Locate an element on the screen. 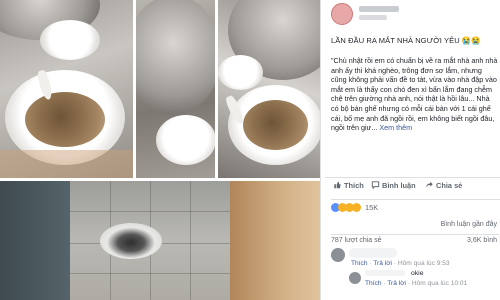 The image size is (500, 300). comment-meta: Thích · Trả lời · Hôm qua lúc 9:53 is located at coordinates (400, 263).